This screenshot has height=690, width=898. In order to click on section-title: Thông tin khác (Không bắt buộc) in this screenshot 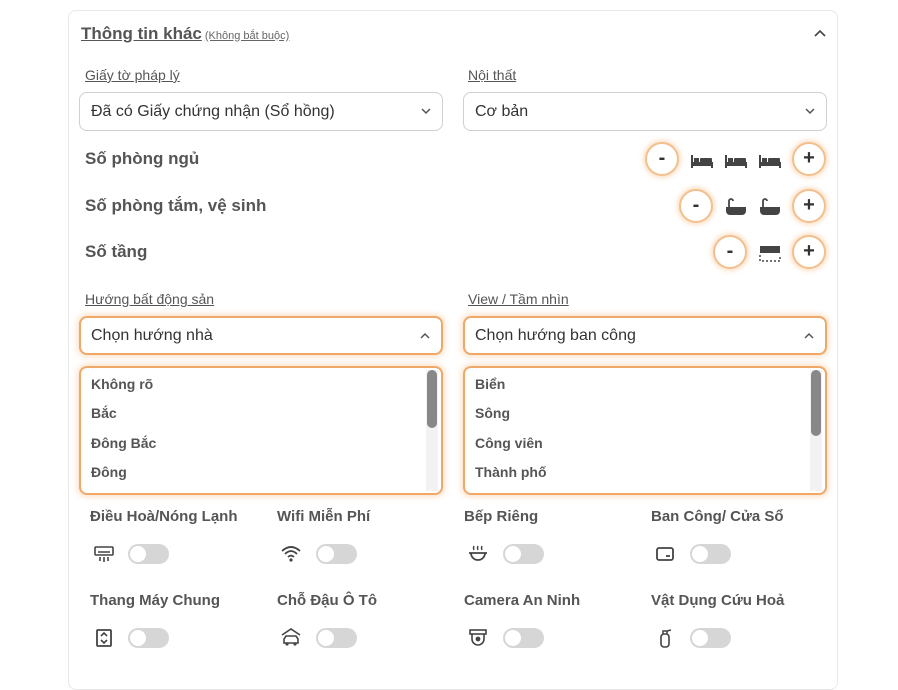, I will do `click(185, 34)`.